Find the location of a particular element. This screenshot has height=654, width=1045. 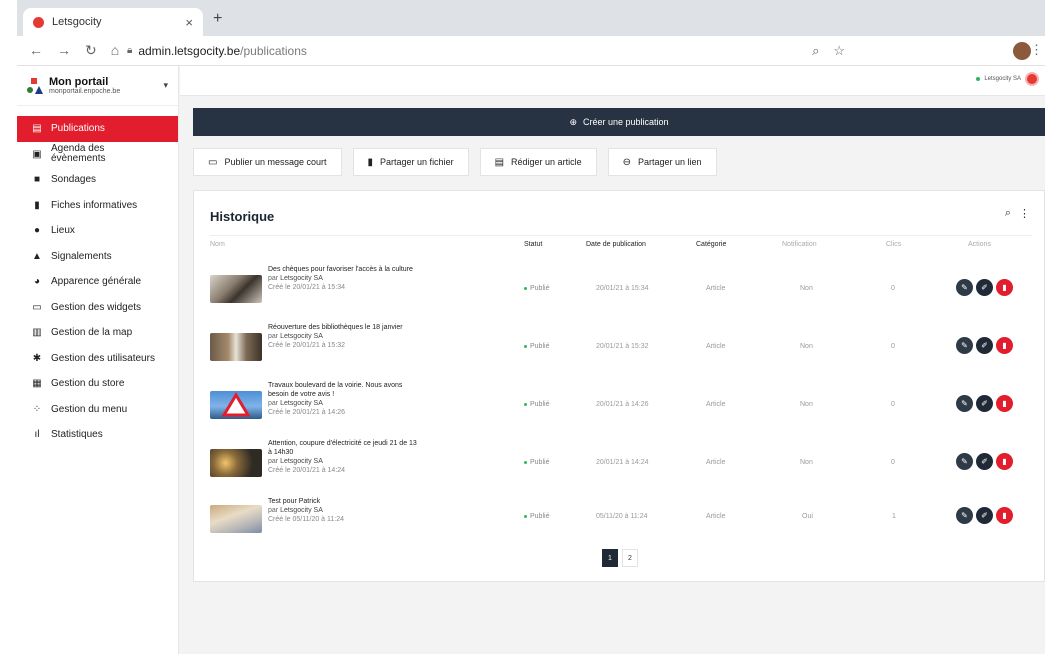

sidebar-item-menu: ⁘ Gestion du menu is located at coordinates (97, 410).